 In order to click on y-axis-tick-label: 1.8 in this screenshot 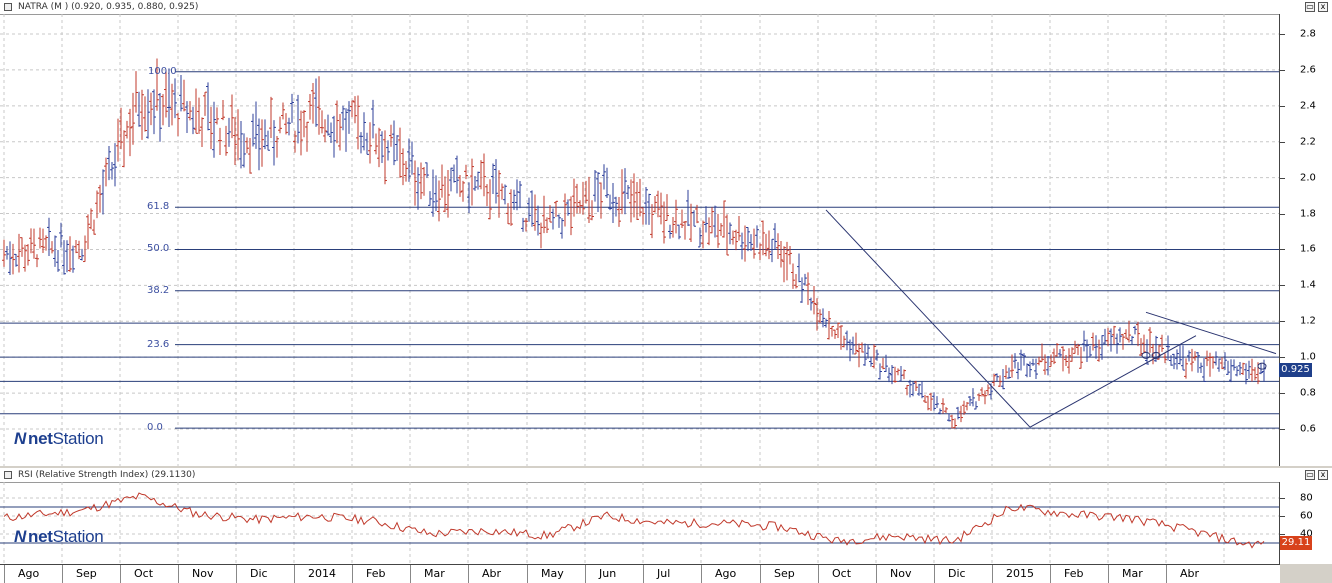, I will do `click(1308, 214)`.